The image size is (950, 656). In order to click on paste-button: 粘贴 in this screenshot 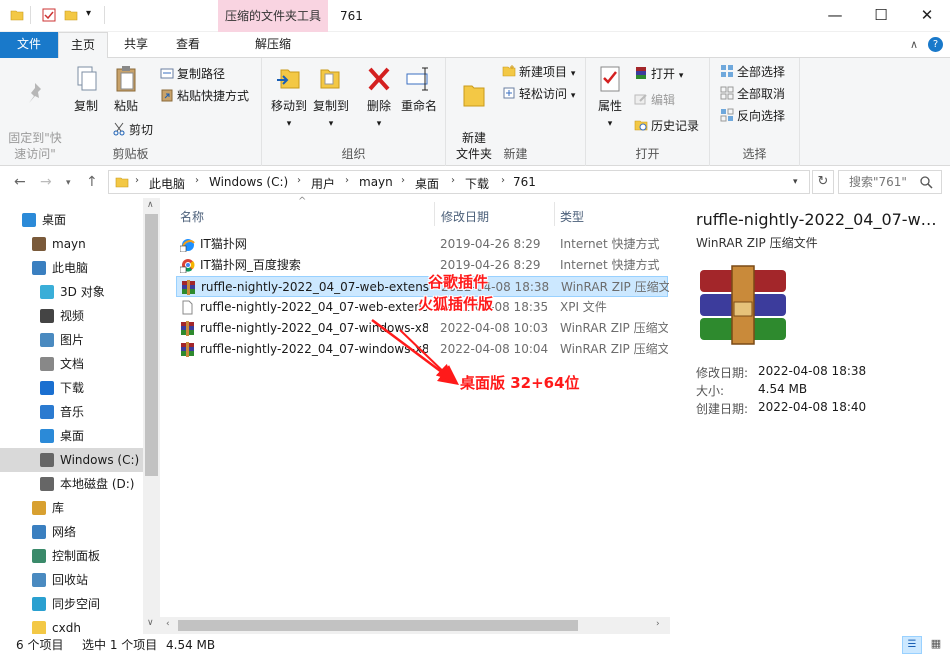, I will do `click(126, 89)`.